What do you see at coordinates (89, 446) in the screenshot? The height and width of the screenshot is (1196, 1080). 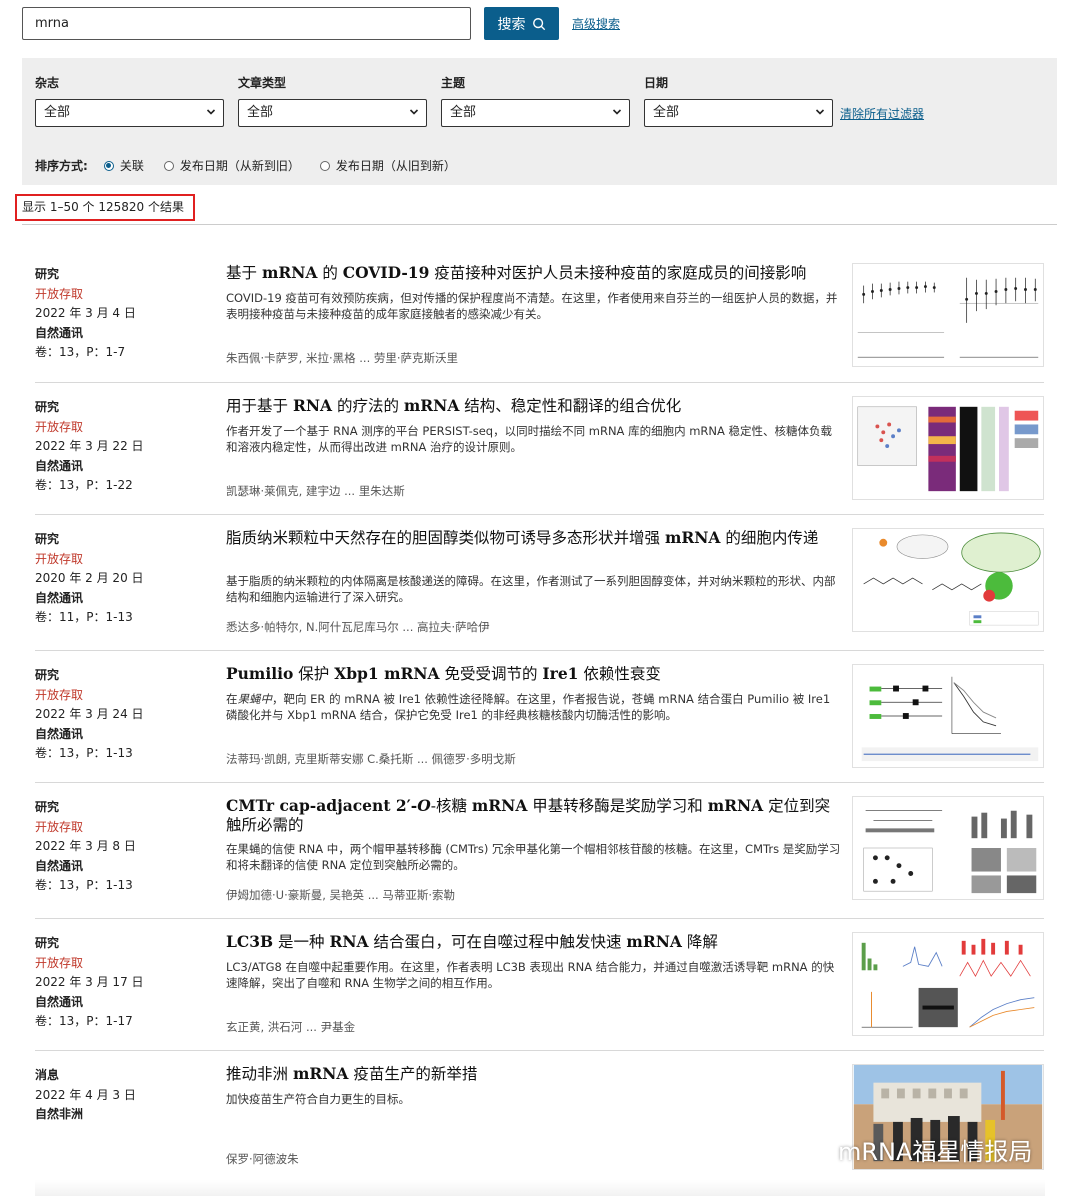 I see `article-date: 2022 年 3 月 22 日` at bounding box center [89, 446].